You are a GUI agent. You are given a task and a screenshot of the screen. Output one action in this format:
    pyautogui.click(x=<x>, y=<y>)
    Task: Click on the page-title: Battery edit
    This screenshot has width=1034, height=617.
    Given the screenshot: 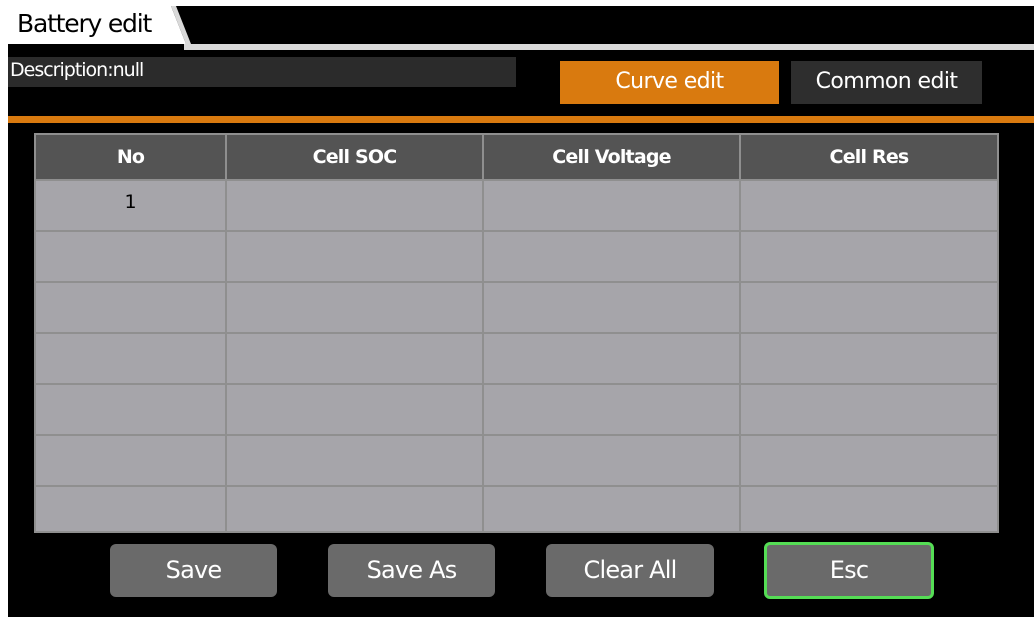 What is the action you would take?
    pyautogui.click(x=84, y=23)
    